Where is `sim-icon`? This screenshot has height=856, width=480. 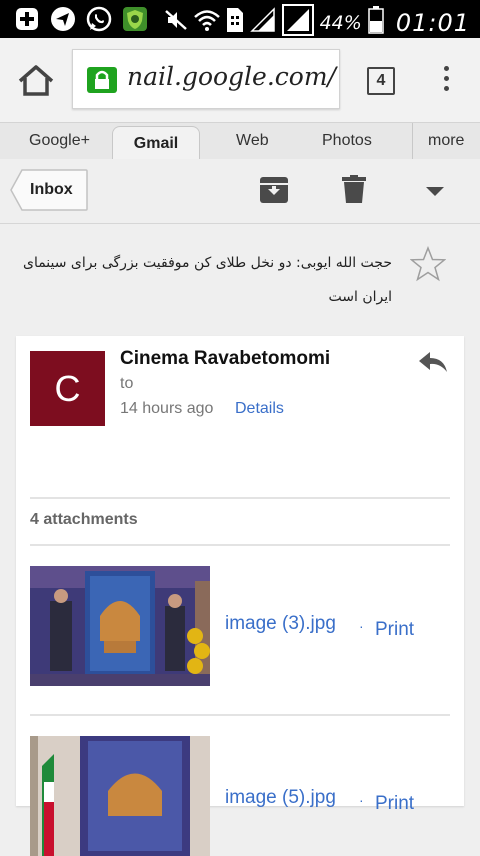 sim-icon is located at coordinates (235, 22).